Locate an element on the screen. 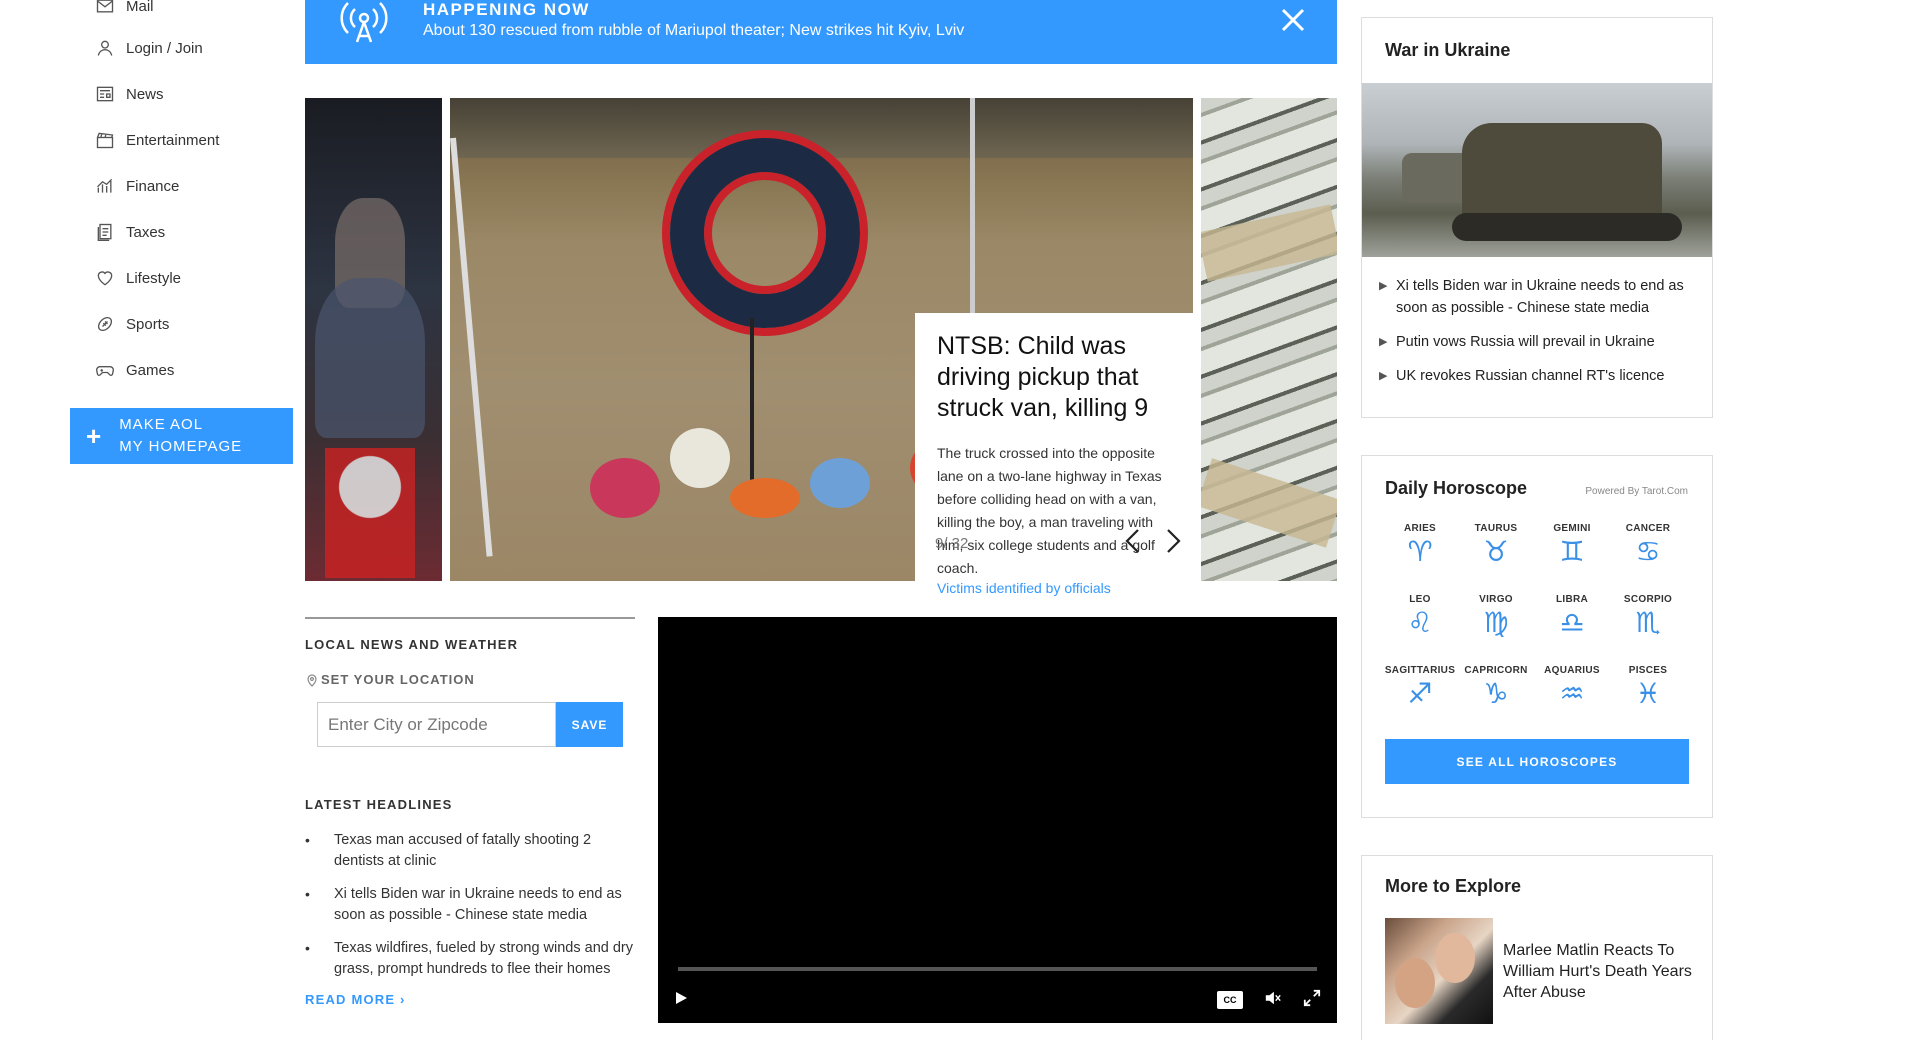 This screenshot has width=1920, height=1040. video-progress-bar is located at coordinates (997, 969).